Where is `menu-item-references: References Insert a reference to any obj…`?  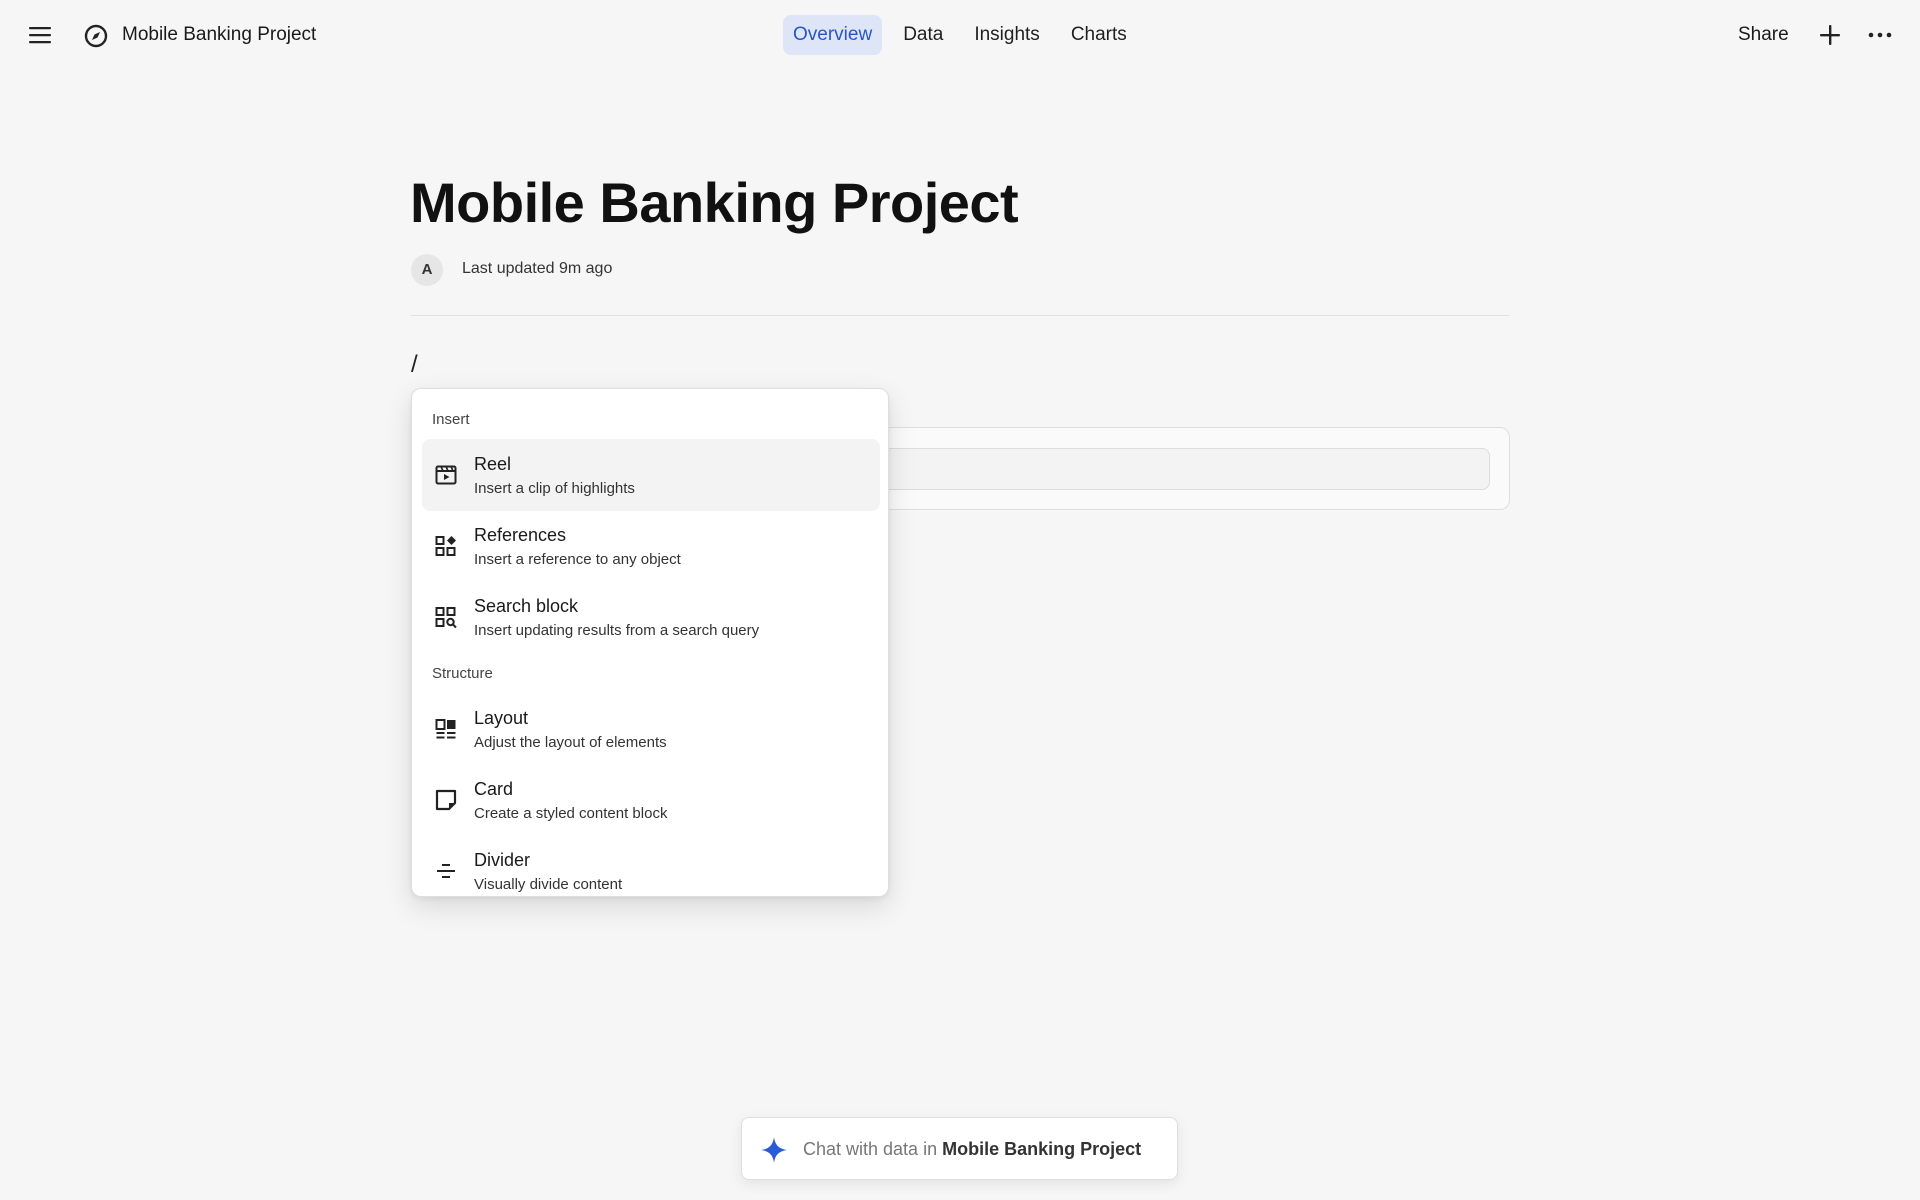 menu-item-references: References Insert a reference to any obj… is located at coordinates (651, 546).